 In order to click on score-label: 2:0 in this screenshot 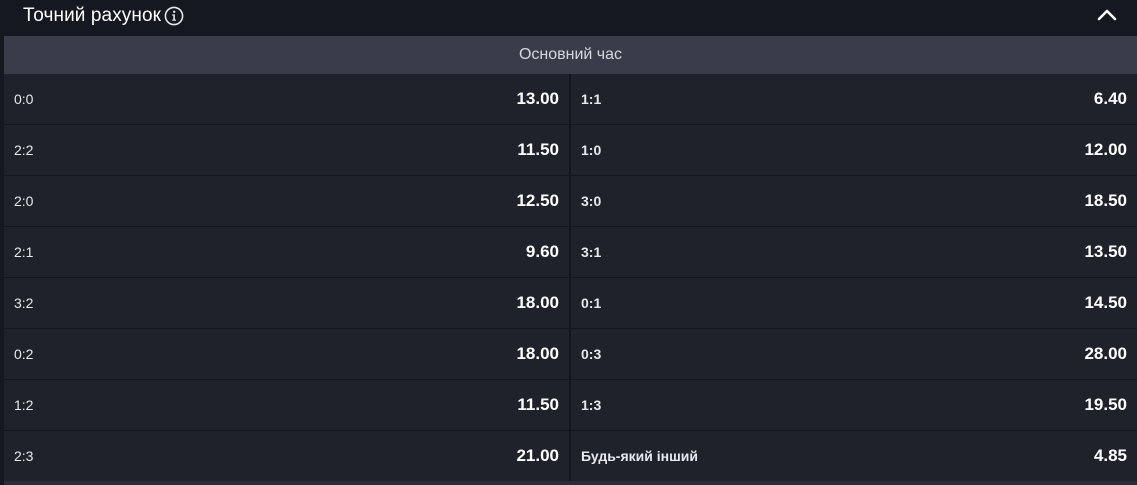, I will do `click(24, 201)`.